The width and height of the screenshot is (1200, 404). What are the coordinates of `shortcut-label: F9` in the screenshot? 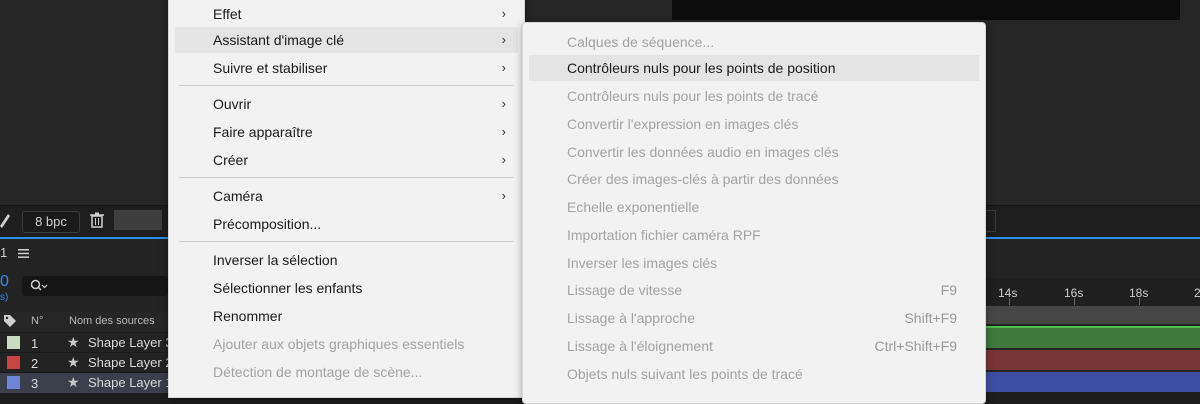 It's located at (948, 290).